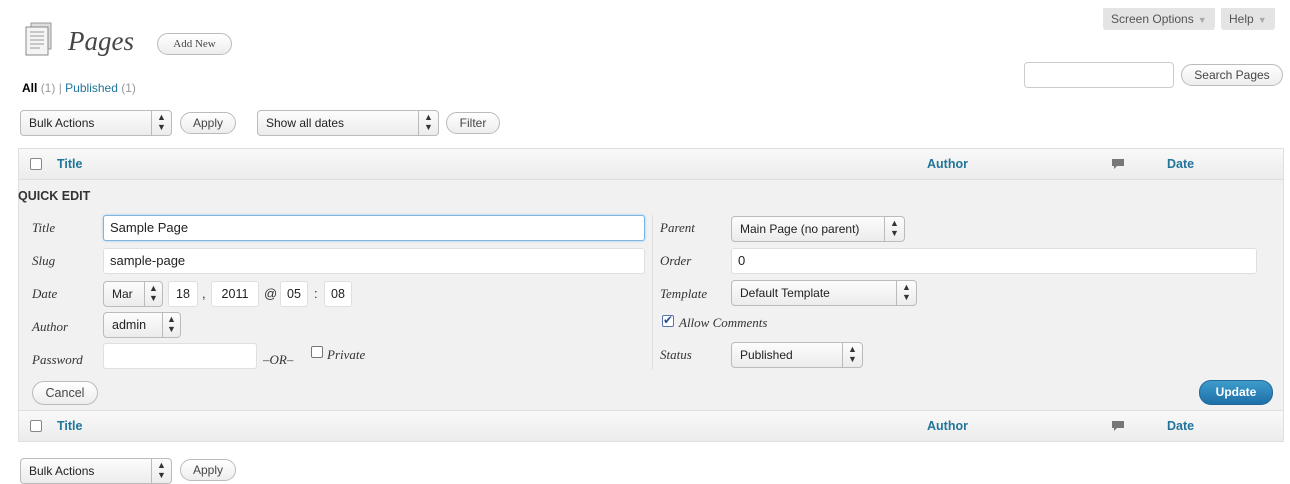 This screenshot has height=484, width=1290. I want to click on author-label: Author, so click(50, 326).